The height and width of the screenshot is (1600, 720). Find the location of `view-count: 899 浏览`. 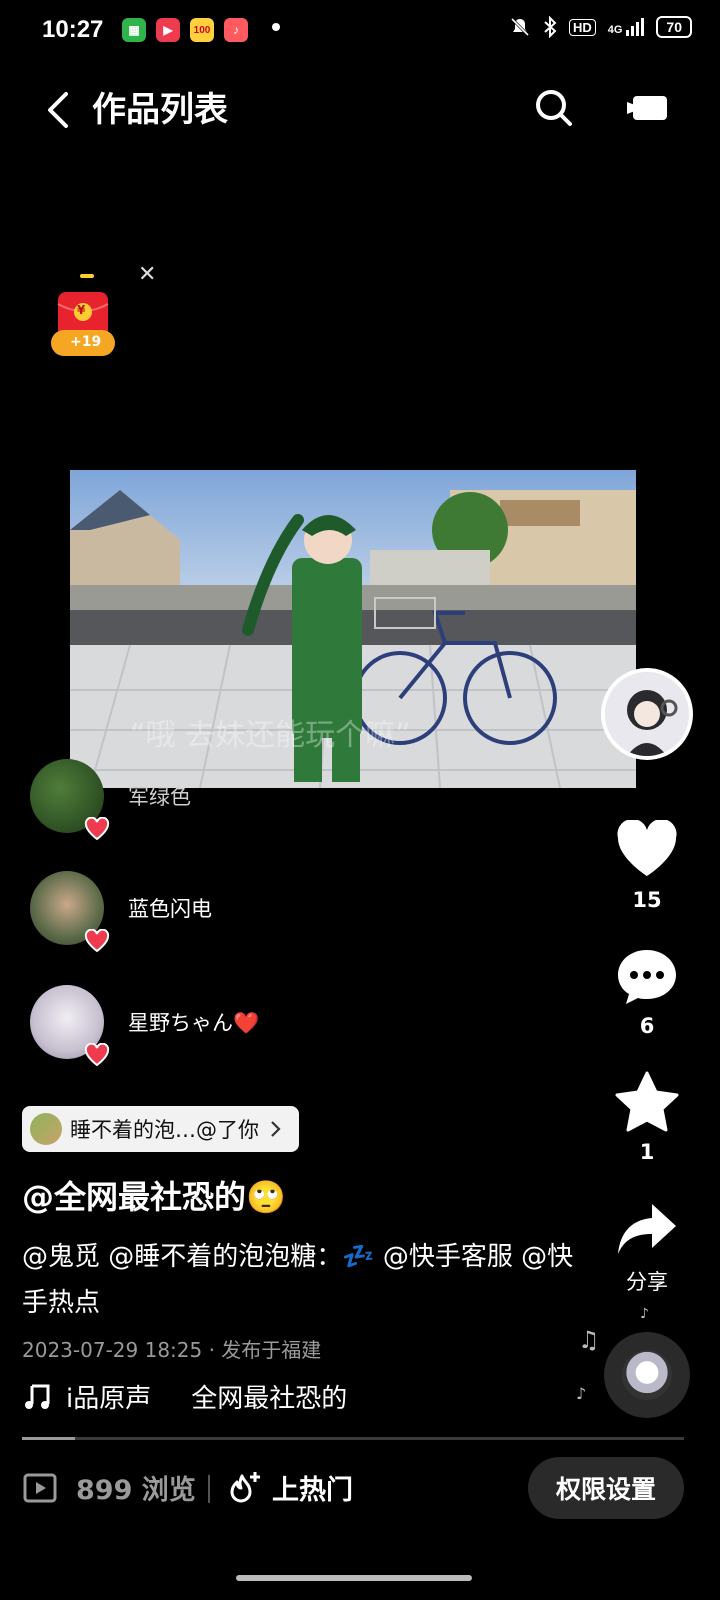

view-count: 899 浏览 is located at coordinates (109, 1487).